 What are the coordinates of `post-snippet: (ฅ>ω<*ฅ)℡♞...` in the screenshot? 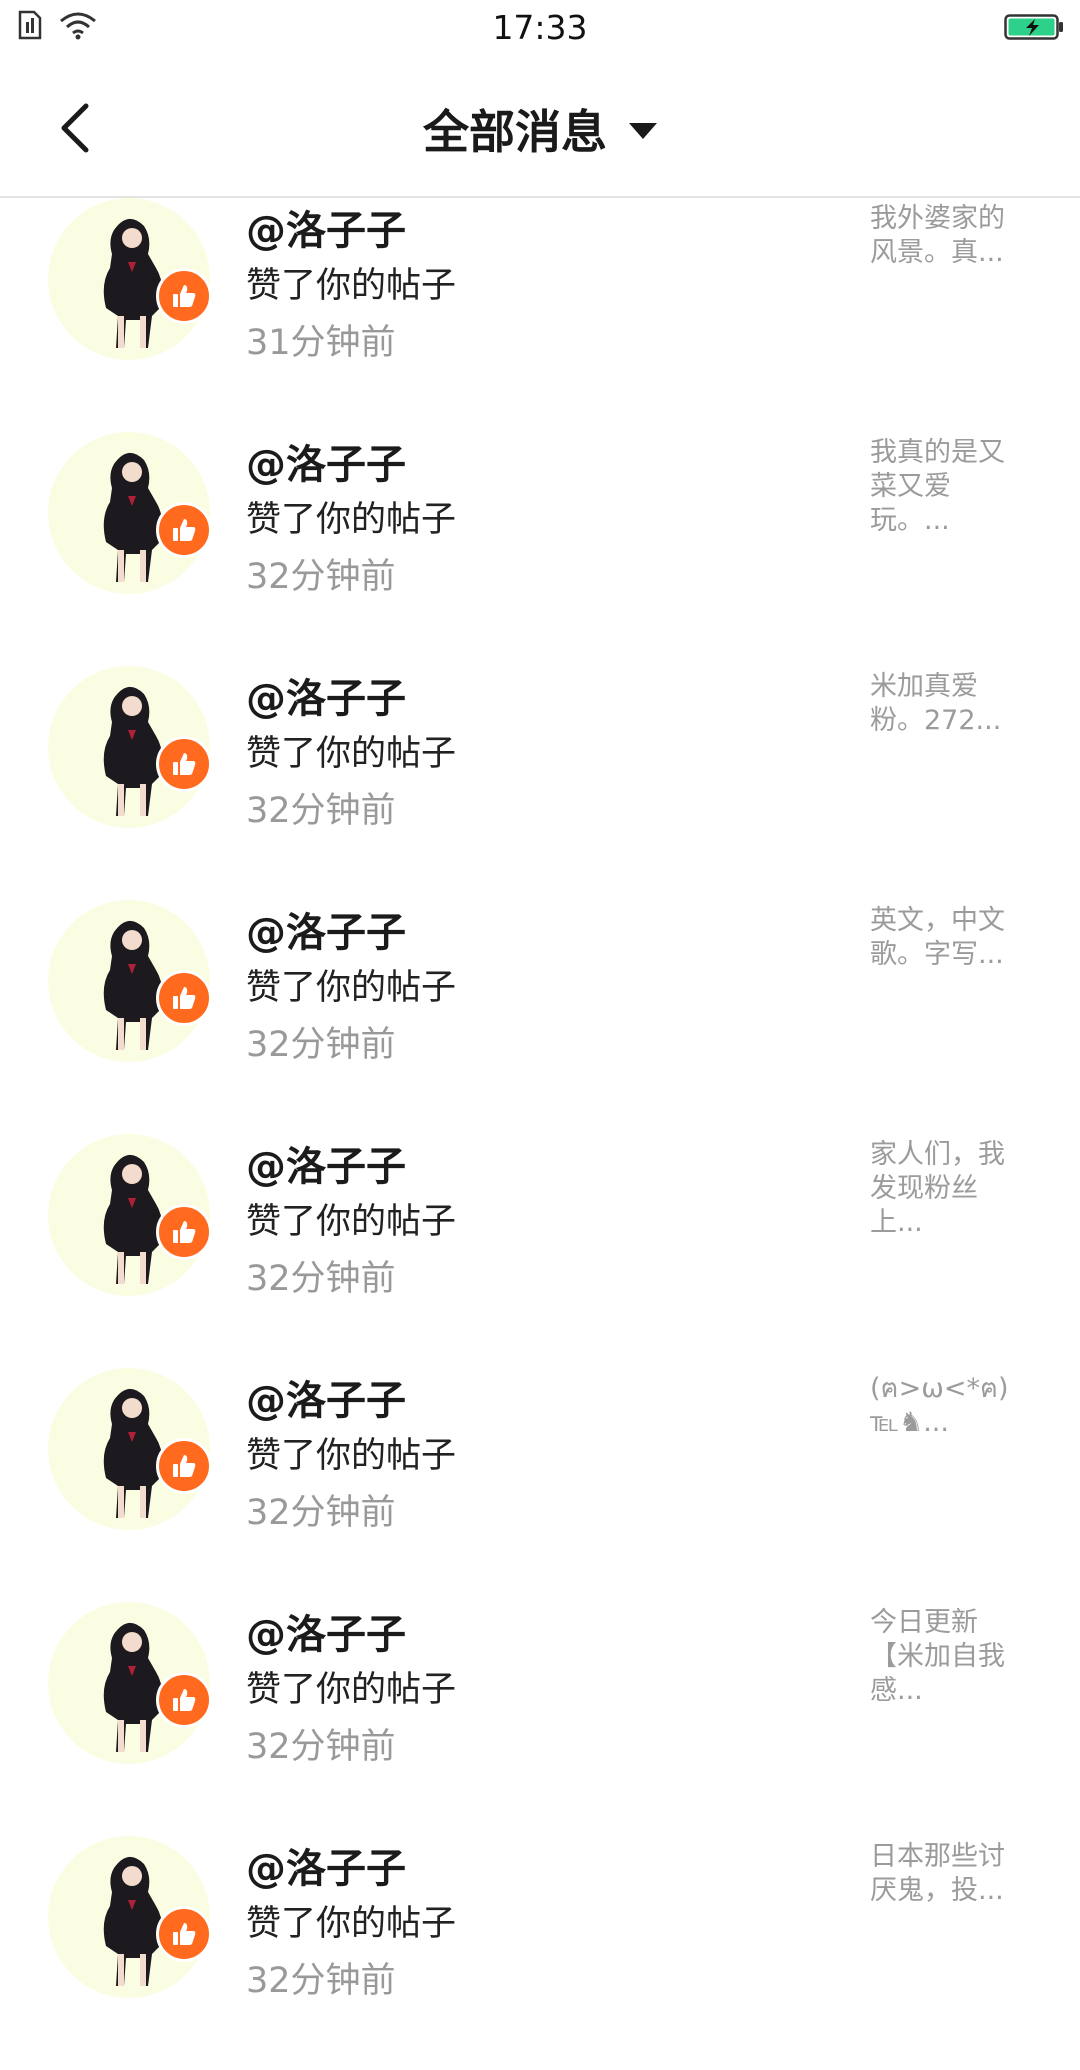 It's located at (950, 1406).